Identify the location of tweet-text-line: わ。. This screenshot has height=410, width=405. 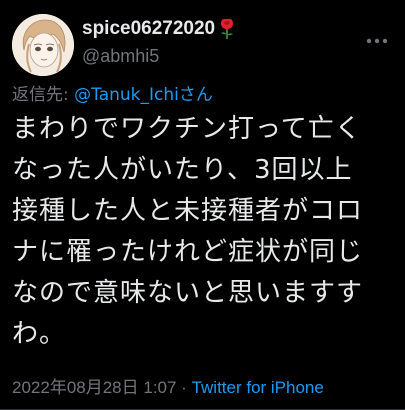
(39, 334).